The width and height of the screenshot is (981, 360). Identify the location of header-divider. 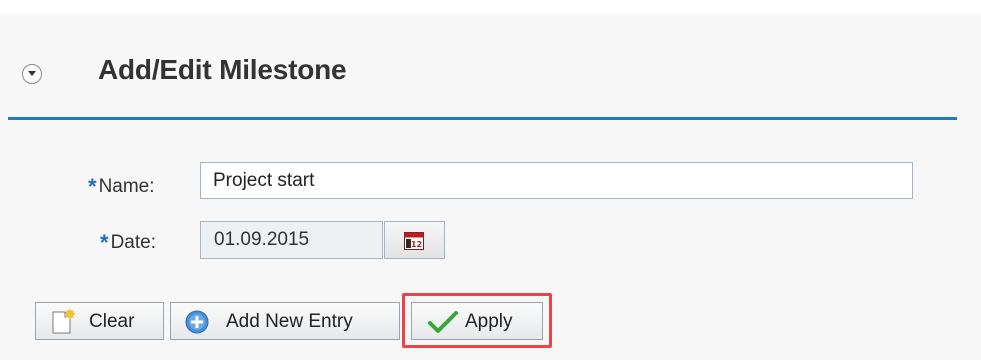
(482, 118).